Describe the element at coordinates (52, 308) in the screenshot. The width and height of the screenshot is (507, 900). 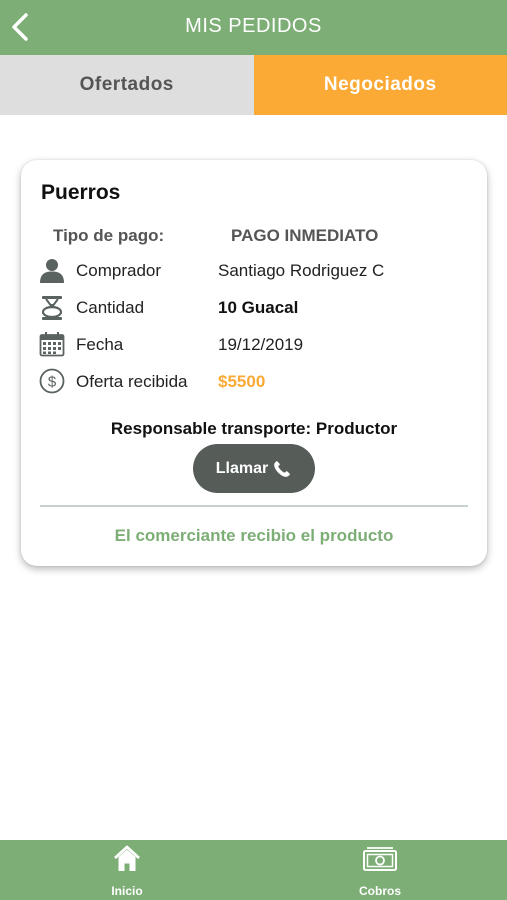
I see `scale-icon` at that location.